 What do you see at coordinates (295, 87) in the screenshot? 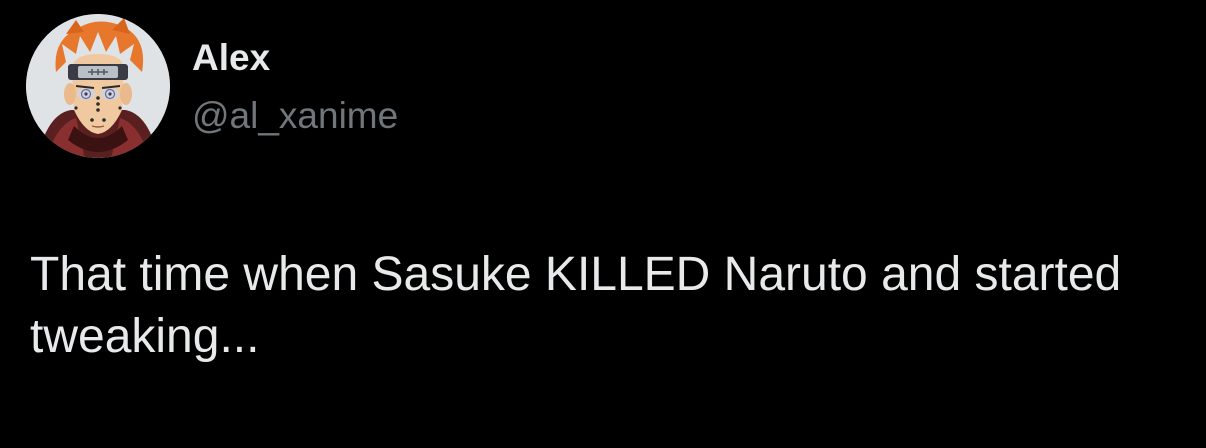
I see `author-info: Alex @al_xanime` at bounding box center [295, 87].